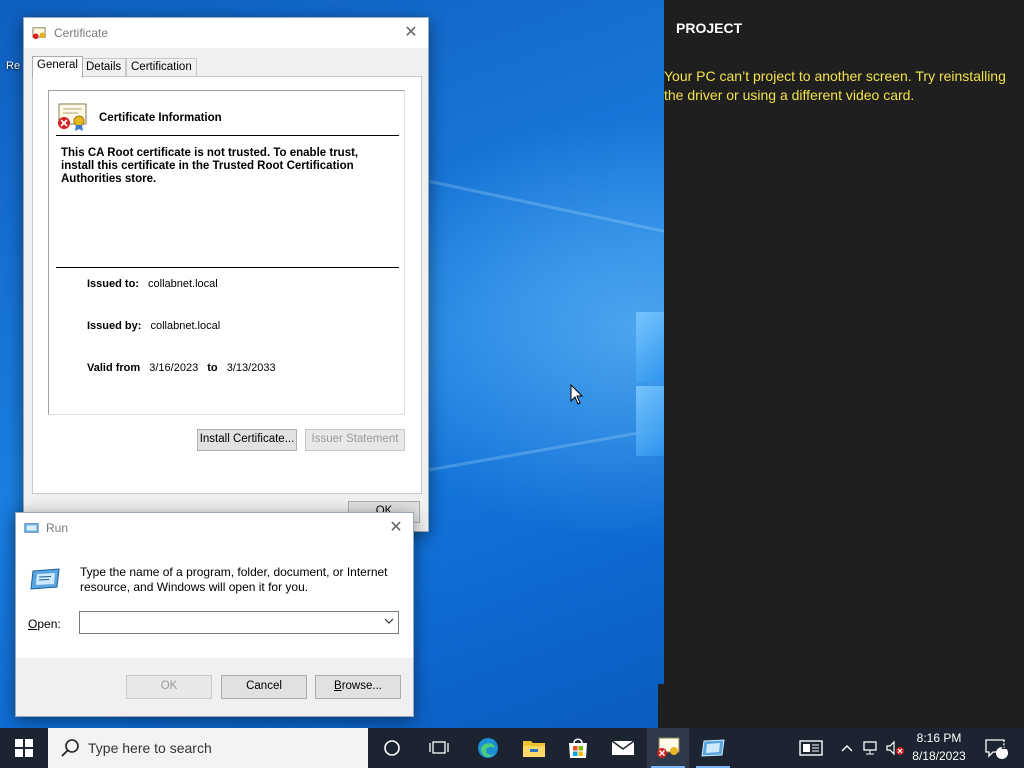 This screenshot has width=1024, height=768. I want to click on issued-by-label: Issued by:, so click(114, 326).